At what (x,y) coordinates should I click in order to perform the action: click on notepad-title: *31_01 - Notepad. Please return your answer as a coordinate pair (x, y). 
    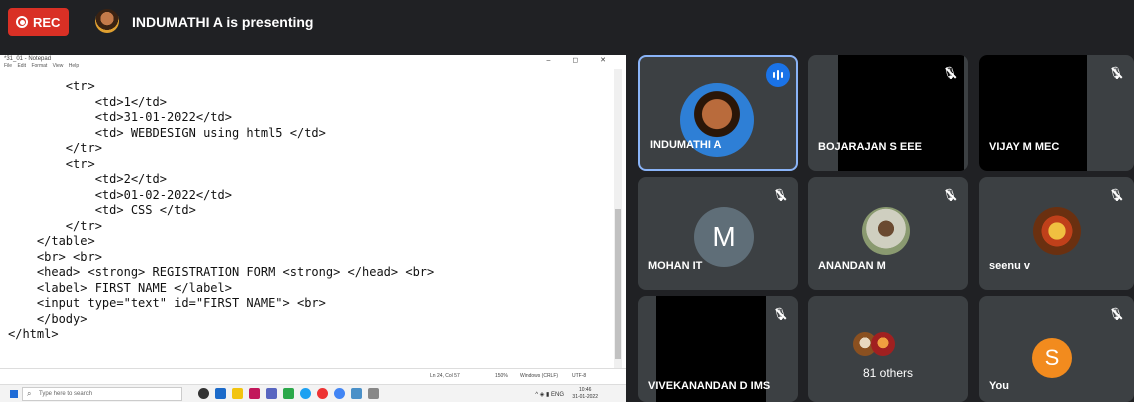
    Looking at the image, I should click on (28, 59).